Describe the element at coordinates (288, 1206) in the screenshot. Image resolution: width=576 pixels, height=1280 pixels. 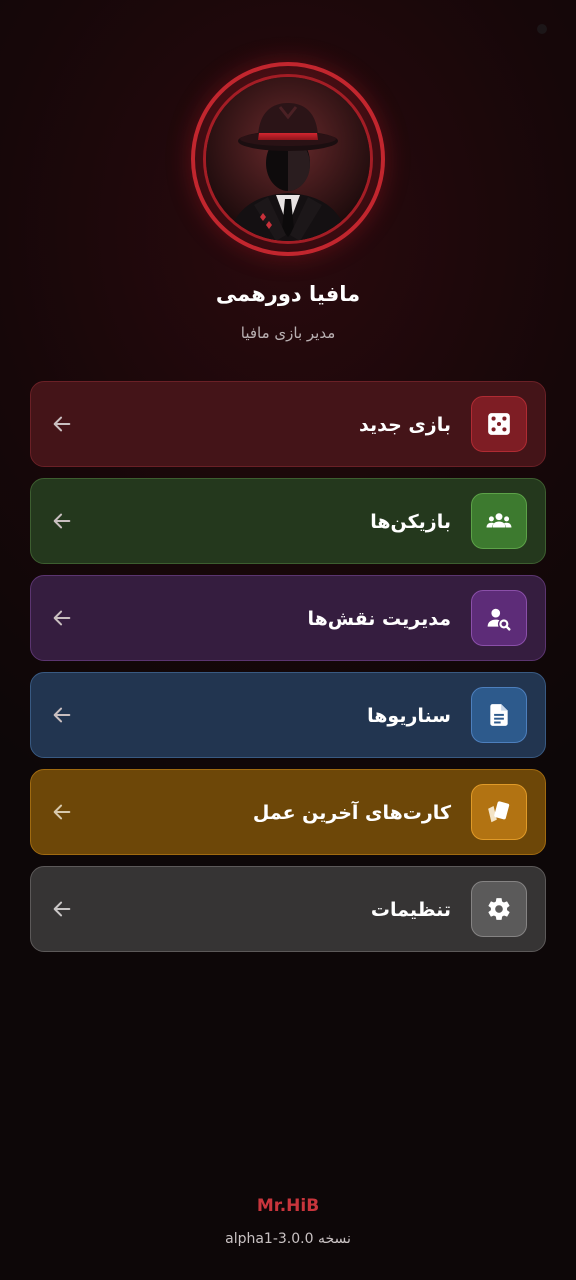
I see `author-credit: Mr.HiB` at that location.